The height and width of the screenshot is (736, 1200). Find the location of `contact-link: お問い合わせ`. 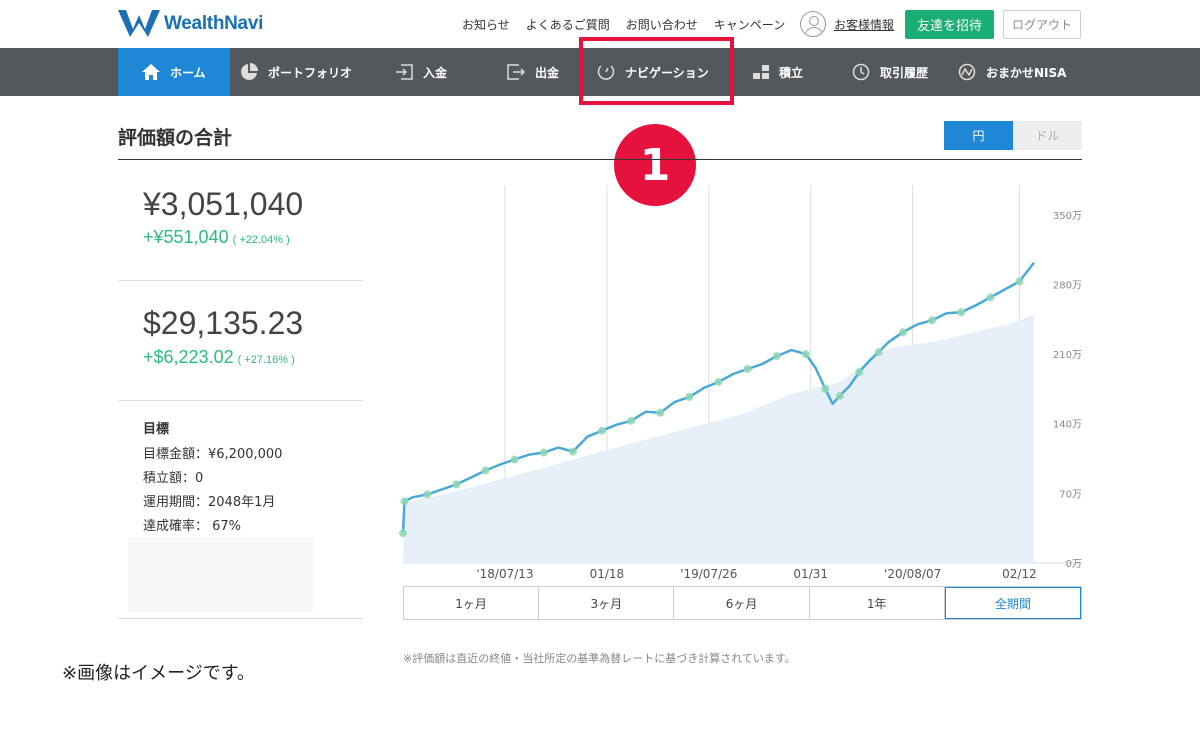

contact-link: お問い合わせ is located at coordinates (662, 24).